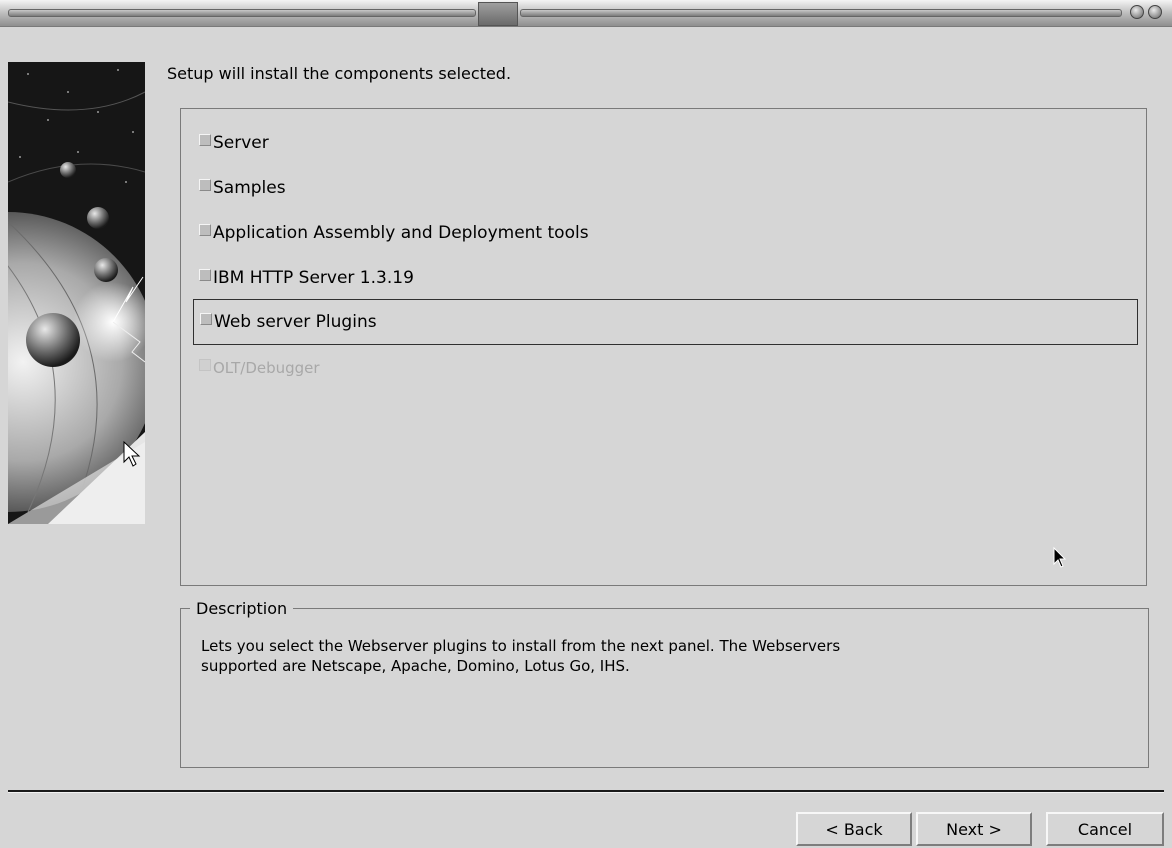  Describe the element at coordinates (665, 278) in the screenshot. I see `component-ibm-http-server: IBM HTTP Server 1.3.19` at that location.